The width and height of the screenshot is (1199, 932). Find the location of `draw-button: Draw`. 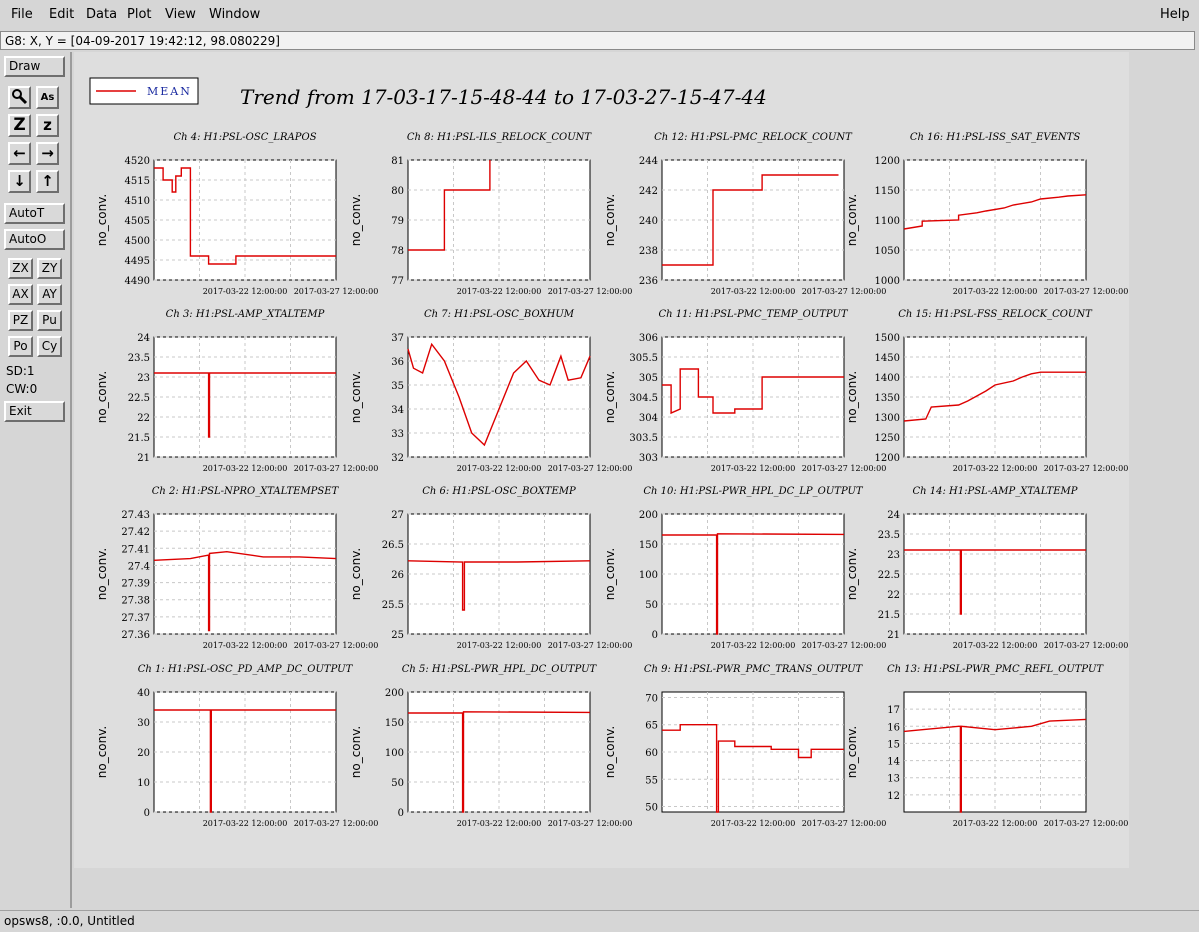

draw-button: Draw is located at coordinates (34, 66).